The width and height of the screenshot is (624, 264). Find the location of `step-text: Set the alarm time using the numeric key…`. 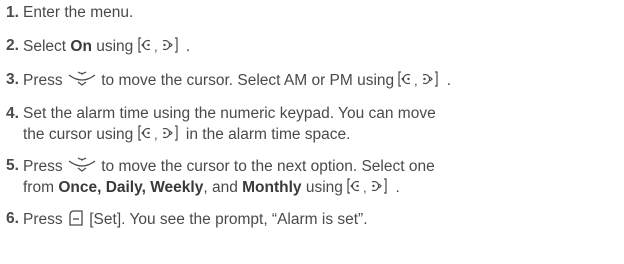

step-text: Set the alarm time using the numeric key… is located at coordinates (229, 124).